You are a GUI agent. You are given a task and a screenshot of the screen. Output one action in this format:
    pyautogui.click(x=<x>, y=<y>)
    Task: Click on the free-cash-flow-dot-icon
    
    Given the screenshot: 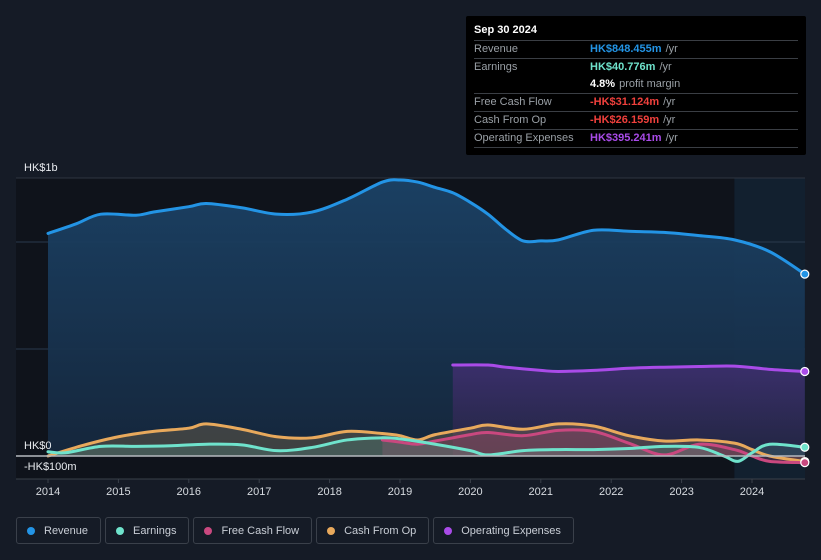 What is the action you would take?
    pyautogui.click(x=208, y=530)
    